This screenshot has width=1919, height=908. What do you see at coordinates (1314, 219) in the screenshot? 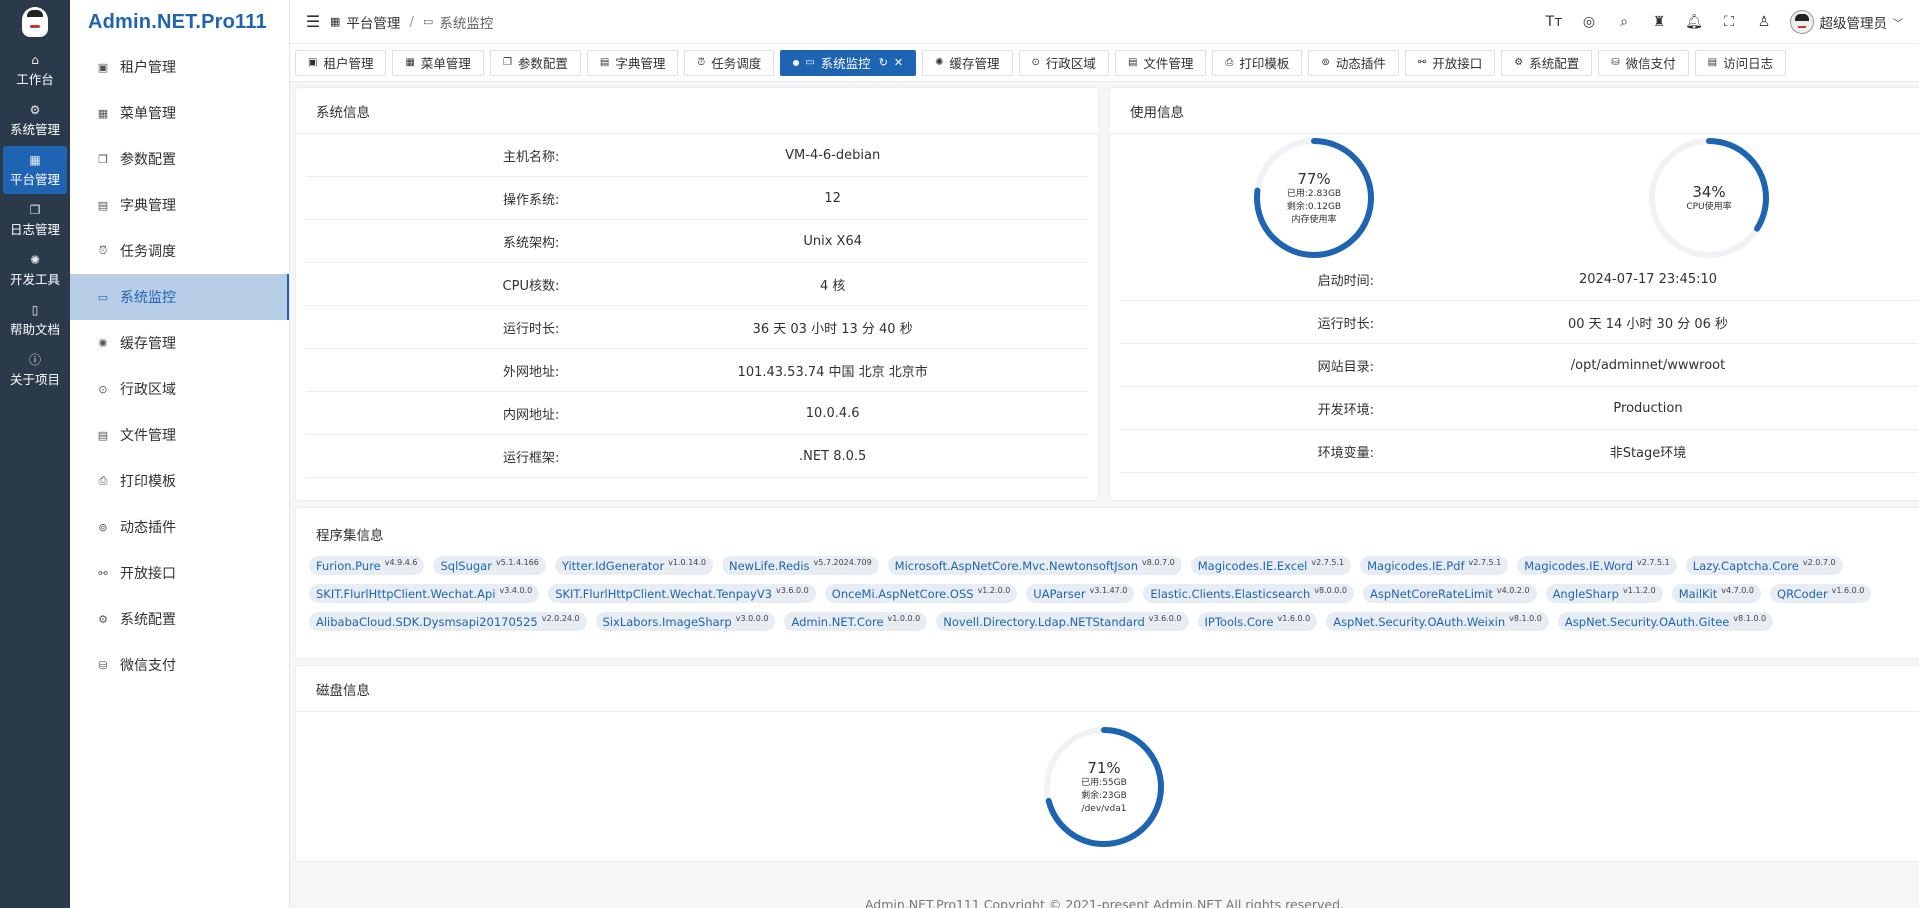
I see `memory-label: 内存使用率` at bounding box center [1314, 219].